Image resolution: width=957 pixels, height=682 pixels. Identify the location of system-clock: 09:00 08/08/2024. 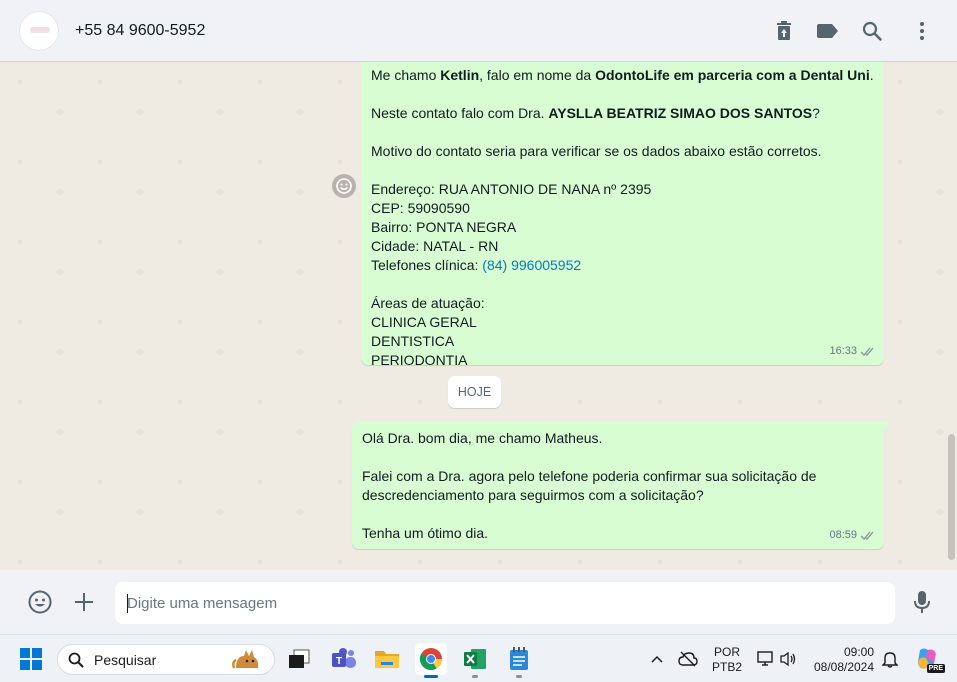
(844, 660).